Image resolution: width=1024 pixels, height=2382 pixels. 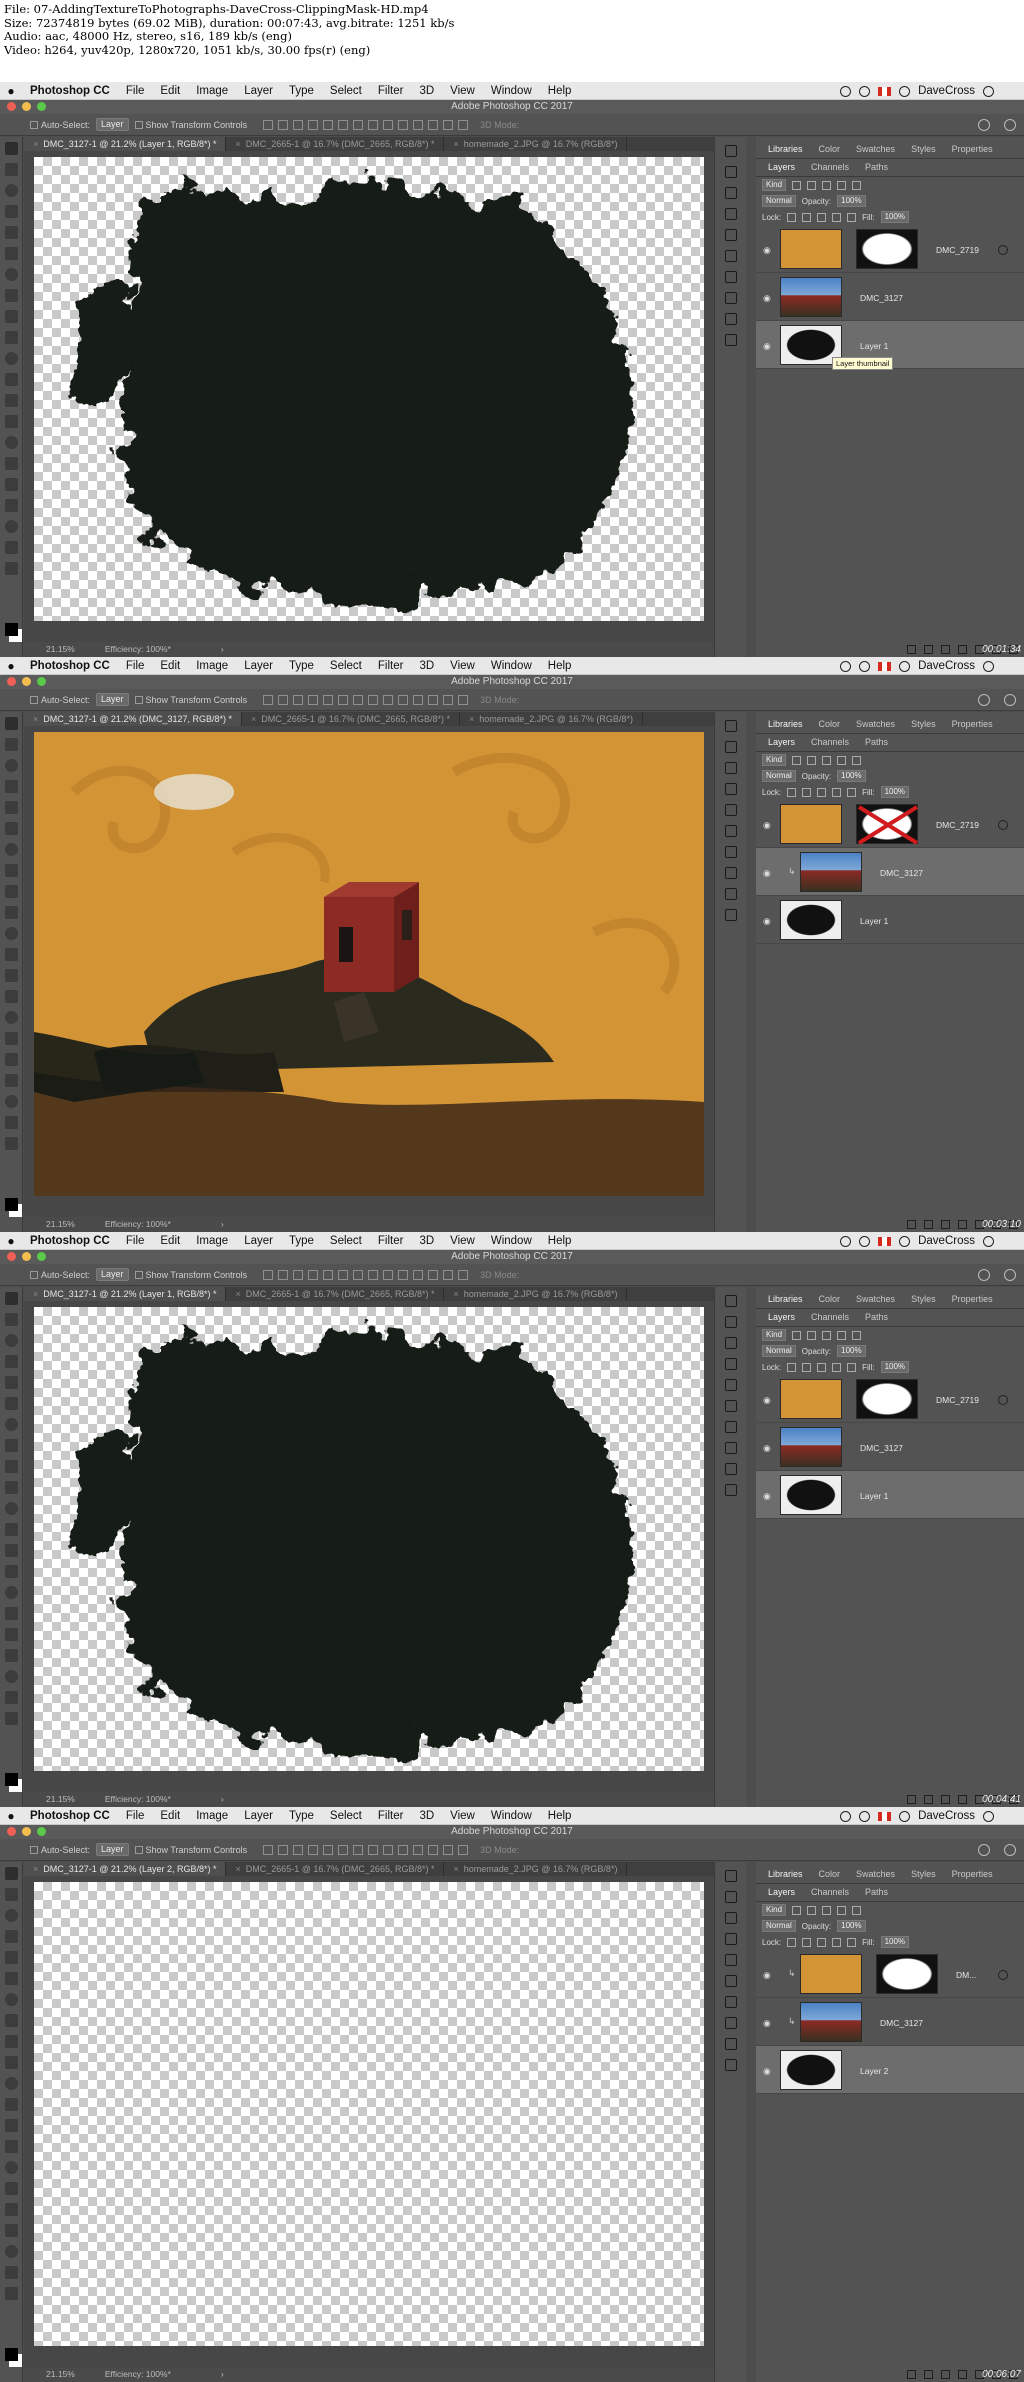 What do you see at coordinates (785, 151) in the screenshot?
I see `panel-tab: Libraries` at bounding box center [785, 151].